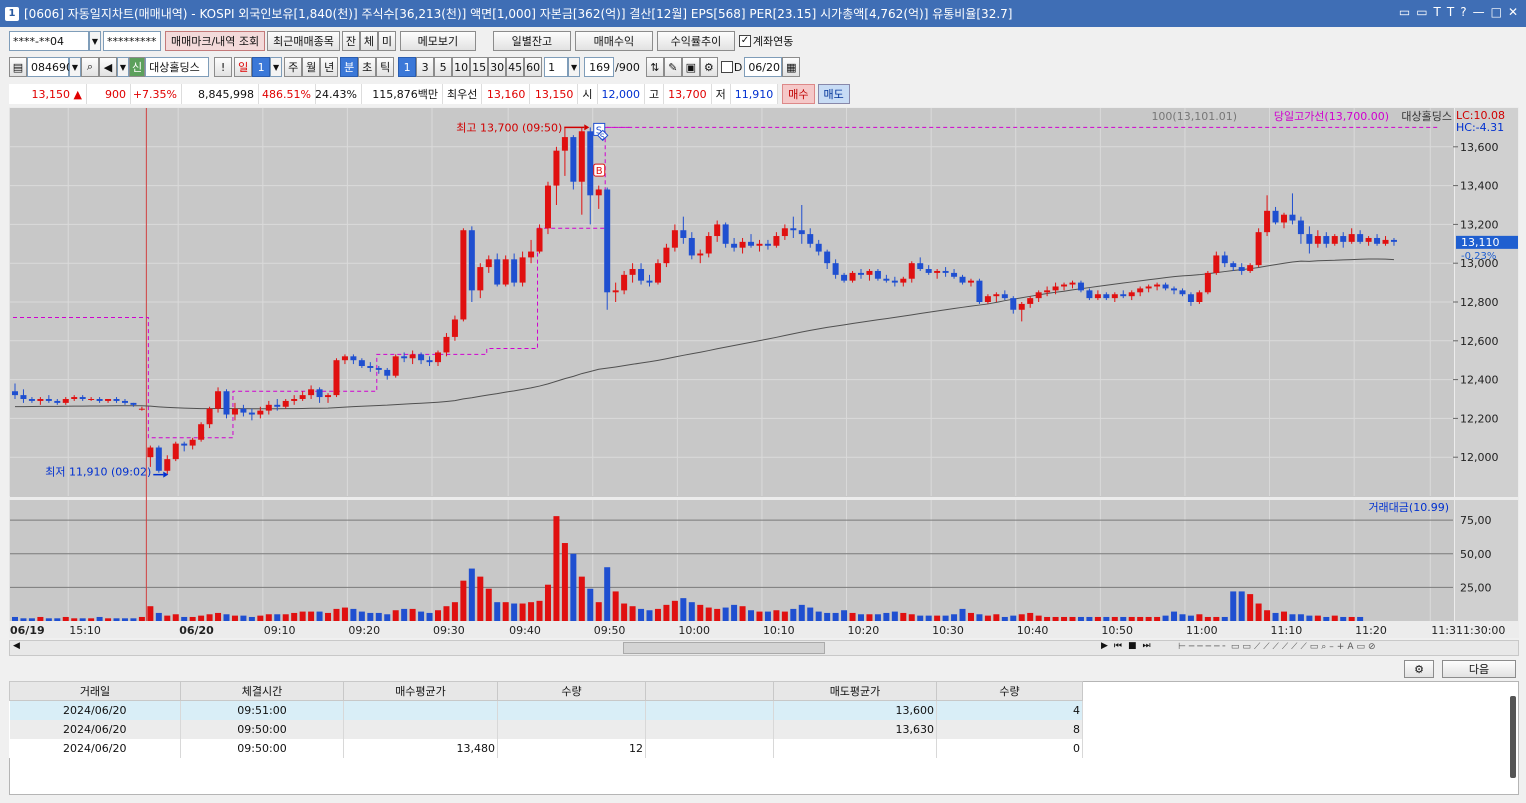  What do you see at coordinates (425, 67) in the screenshot?
I see `minute-3: 3` at bounding box center [425, 67].